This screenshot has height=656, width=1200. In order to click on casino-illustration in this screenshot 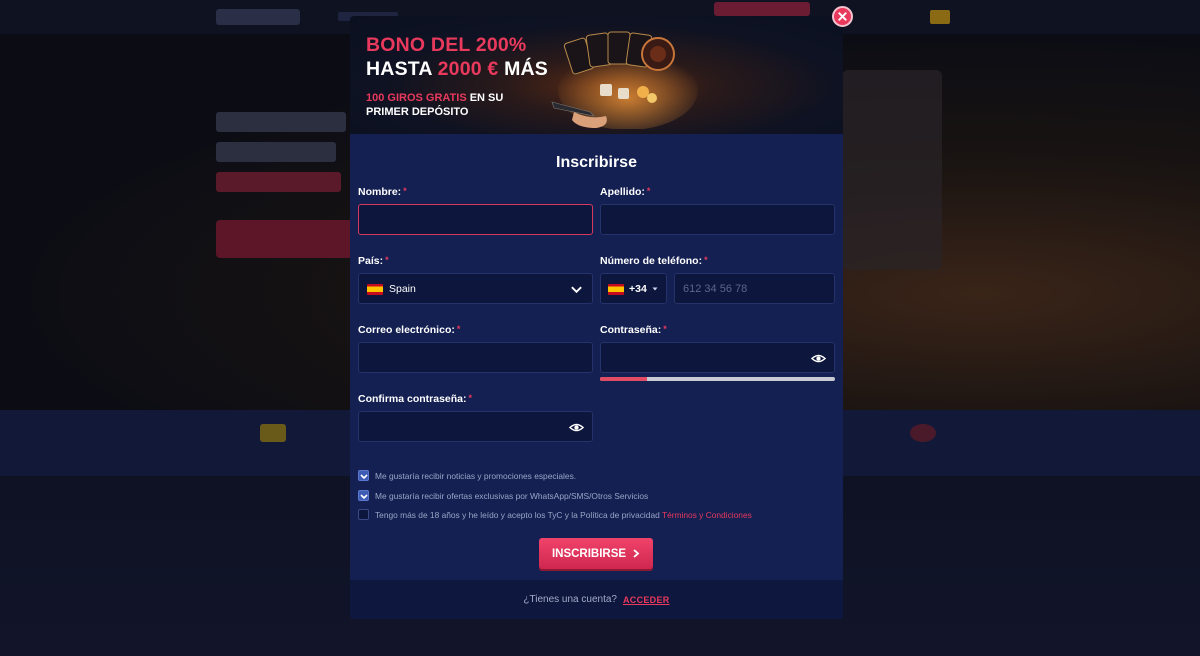, I will do `click(624, 80)`.